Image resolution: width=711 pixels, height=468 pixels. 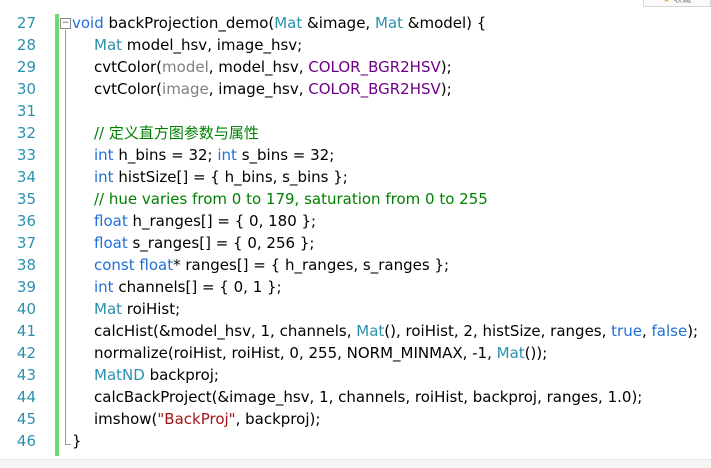 What do you see at coordinates (626, 331) in the screenshot?
I see `keyword: true` at bounding box center [626, 331].